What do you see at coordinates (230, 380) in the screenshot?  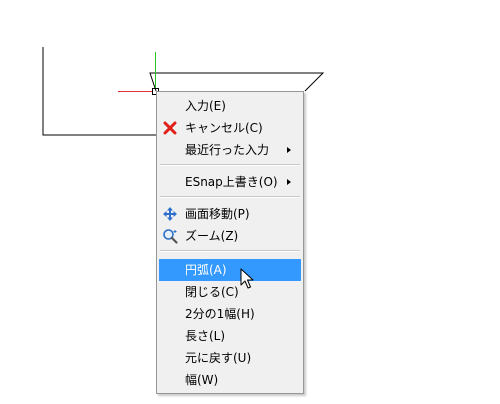 I see `menu-item-width: 幅(W)` at bounding box center [230, 380].